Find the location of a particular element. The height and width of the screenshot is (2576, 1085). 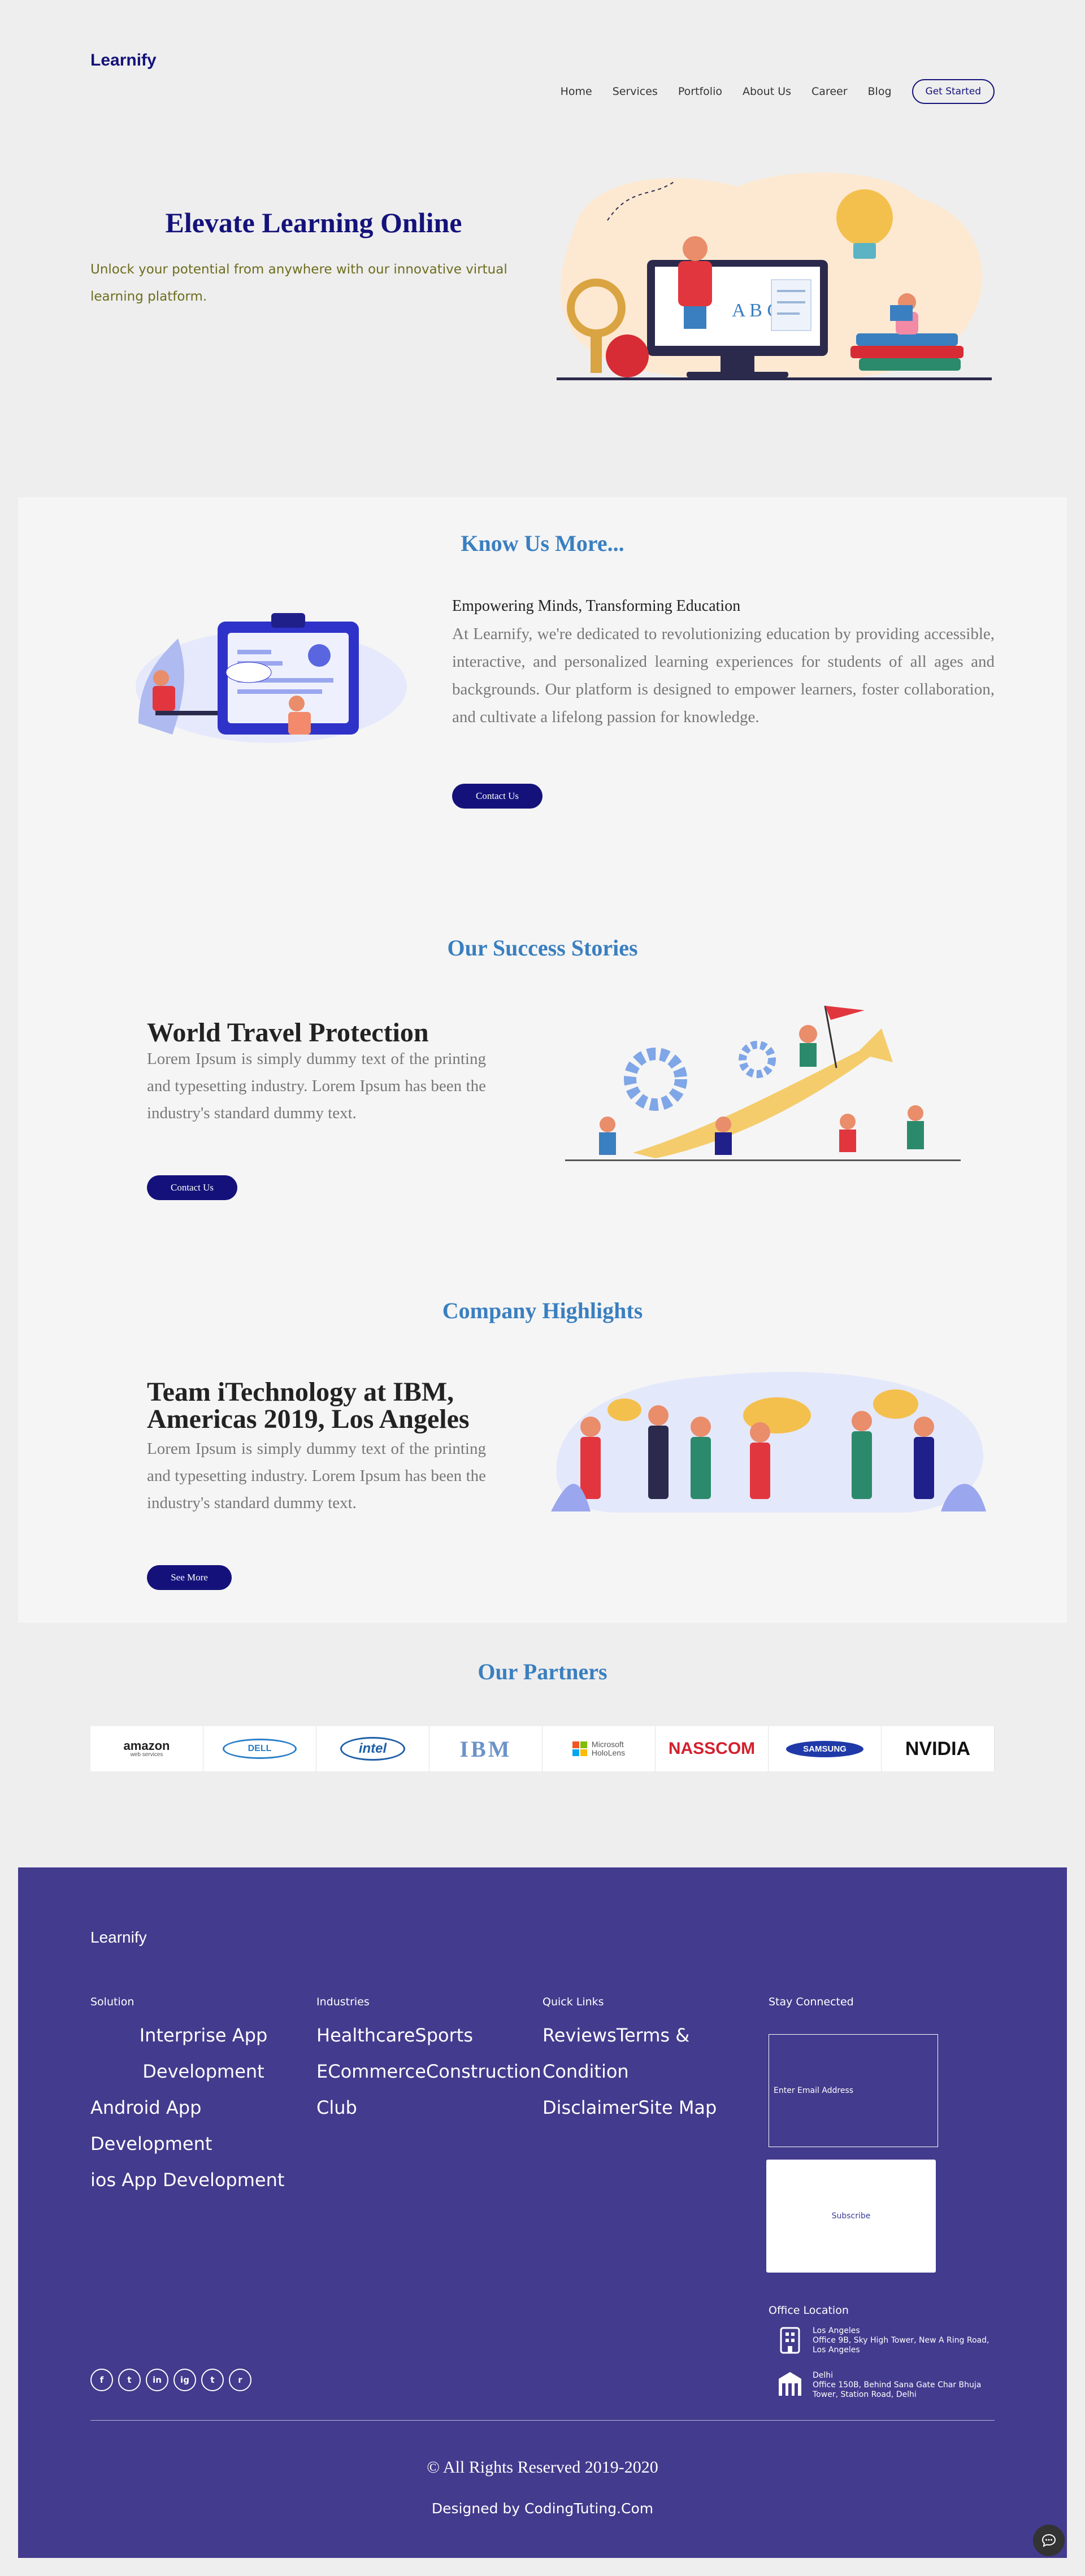

amazon-logo-text: amazon is located at coordinates (146, 1746).